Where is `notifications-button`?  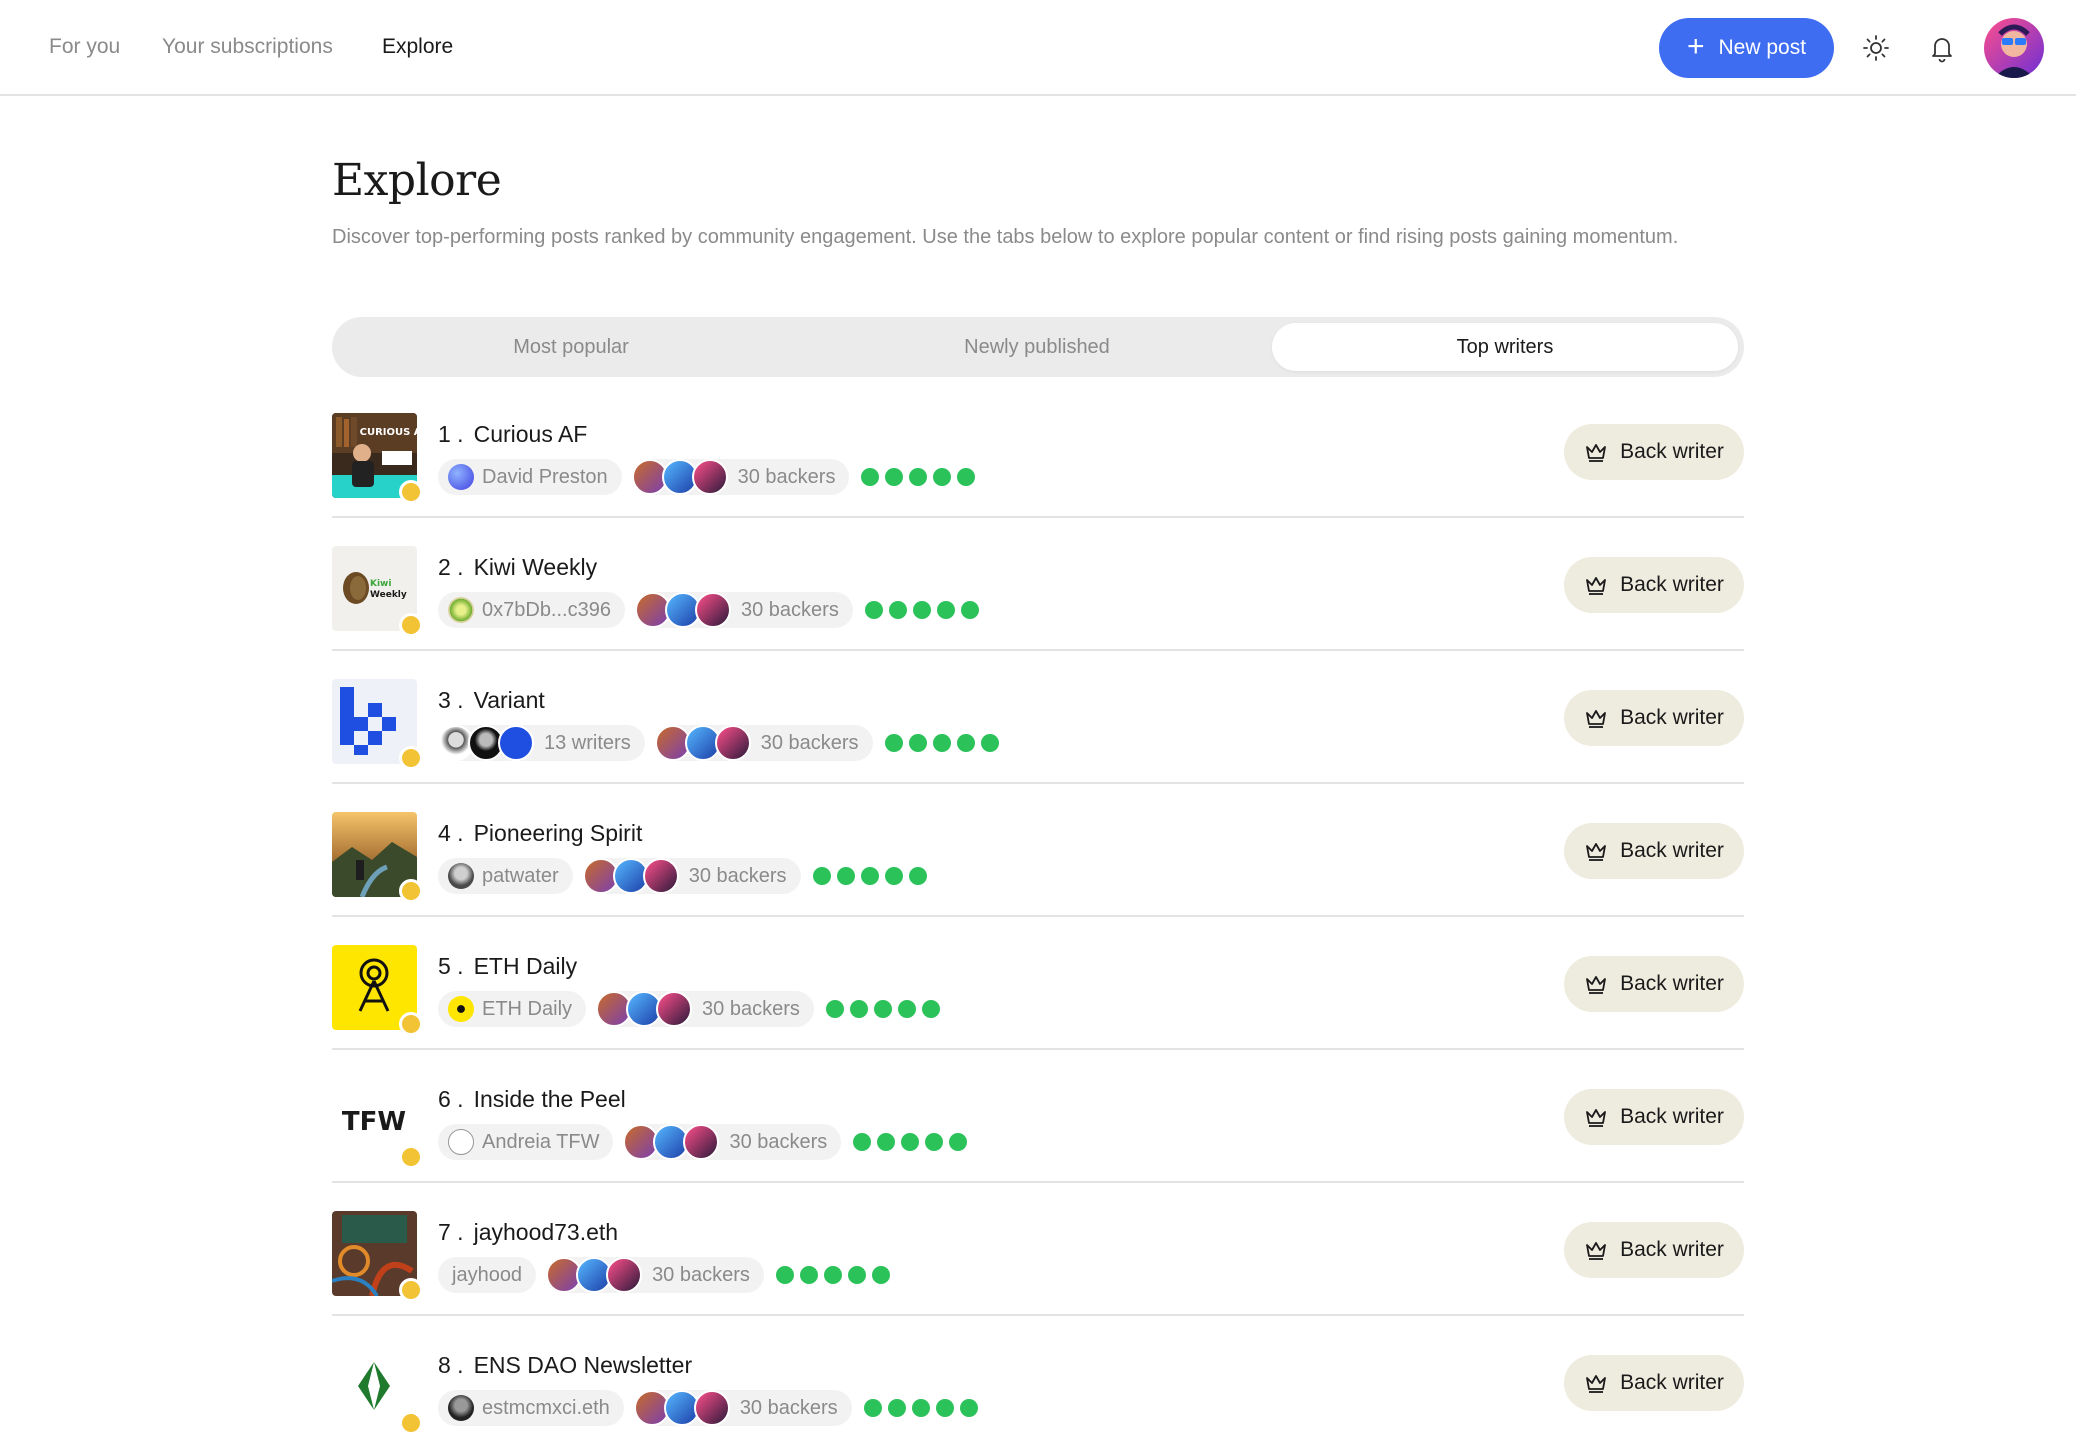 notifications-button is located at coordinates (1942, 48).